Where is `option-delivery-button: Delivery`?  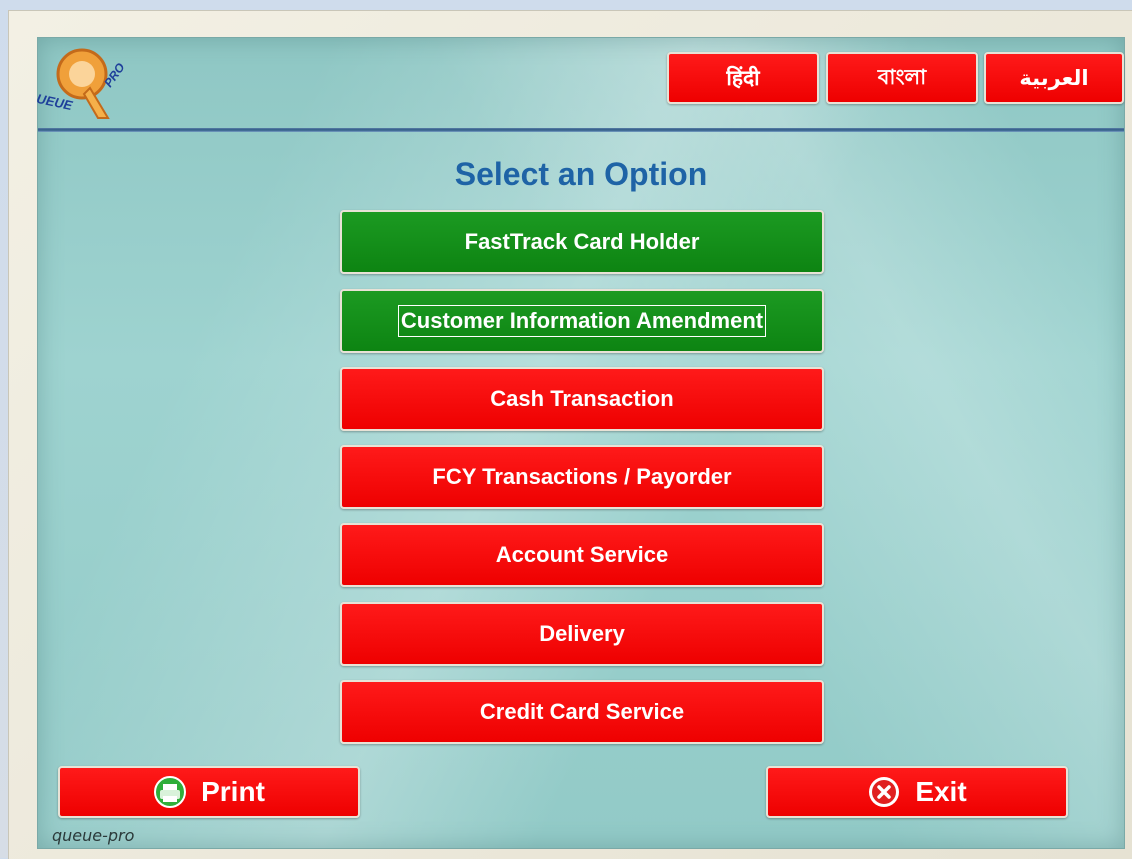
option-delivery-button: Delivery is located at coordinates (582, 634).